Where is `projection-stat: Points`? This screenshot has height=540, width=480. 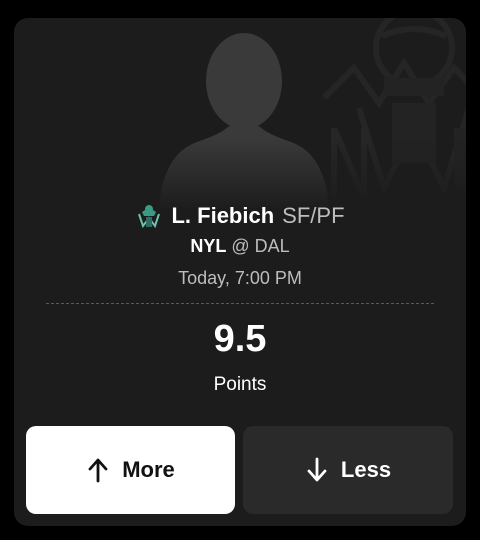 projection-stat: Points is located at coordinates (240, 384).